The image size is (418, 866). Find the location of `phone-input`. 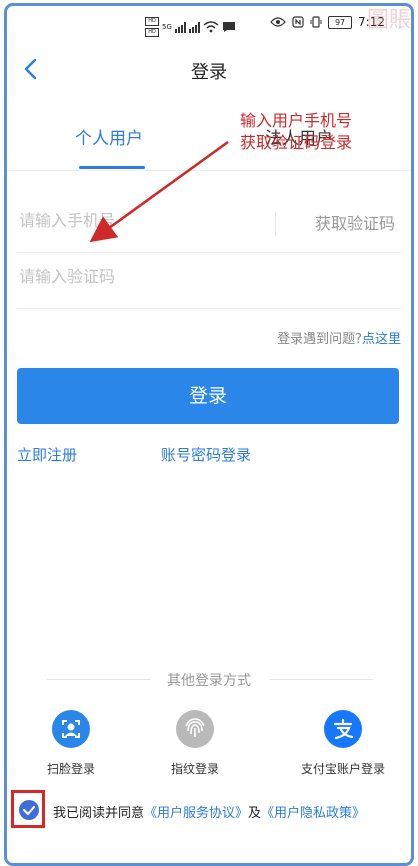

phone-input is located at coordinates (139, 220).